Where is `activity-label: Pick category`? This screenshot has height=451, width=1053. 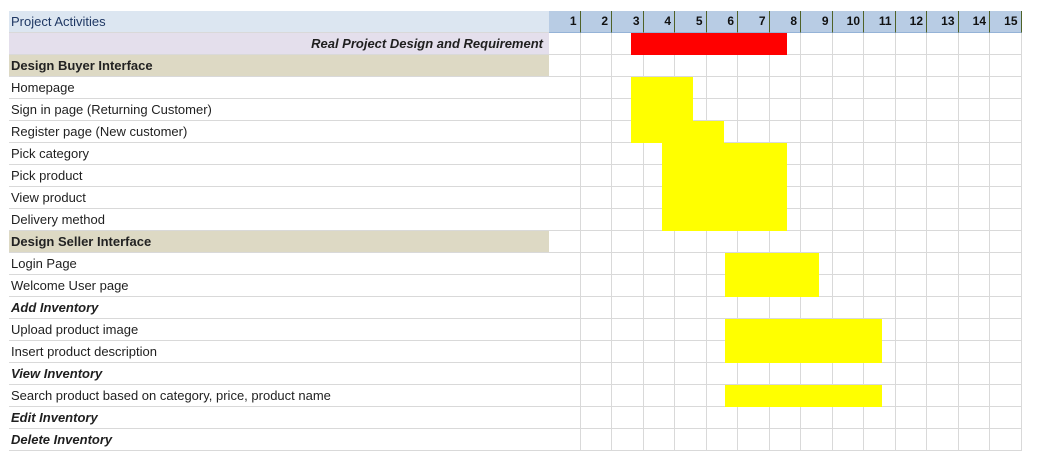
activity-label: Pick category is located at coordinates (279, 154).